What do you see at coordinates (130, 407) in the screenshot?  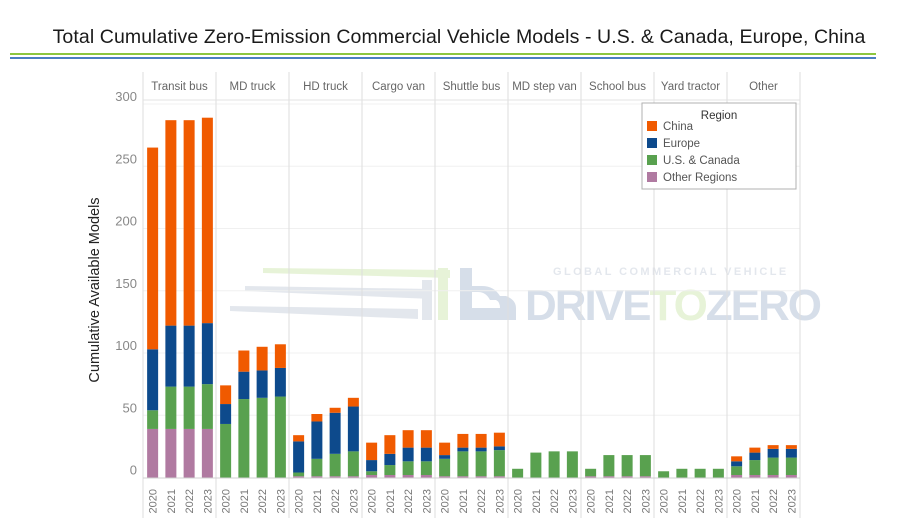 I see `y-tick-label: 50` at bounding box center [130, 407].